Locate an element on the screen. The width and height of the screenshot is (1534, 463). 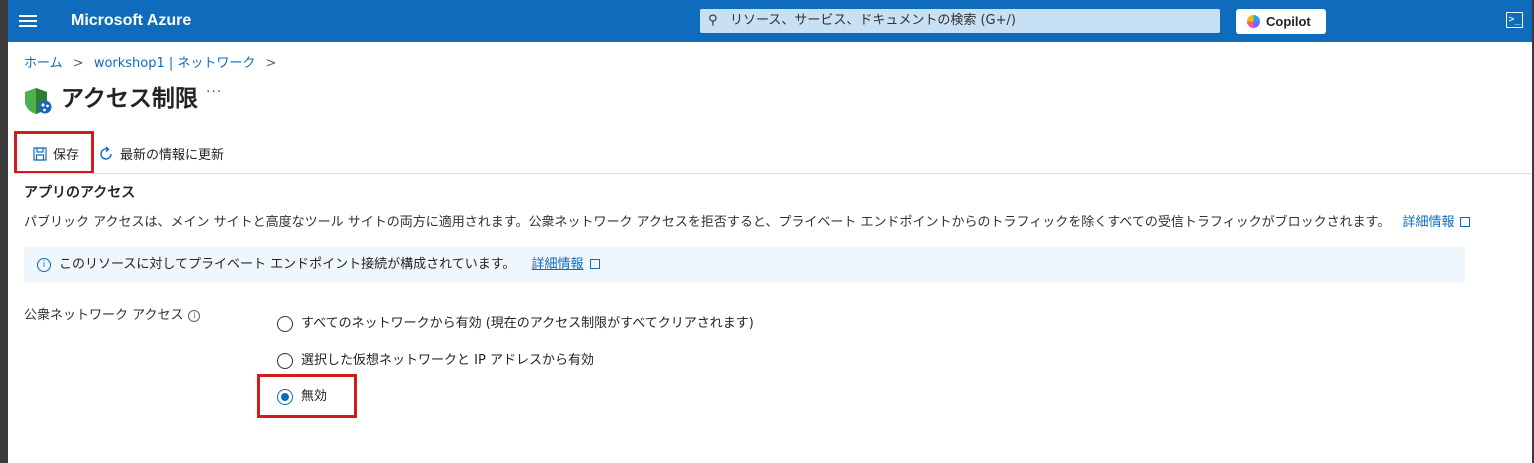
page-title: アクセス制限 is located at coordinates (129, 99).